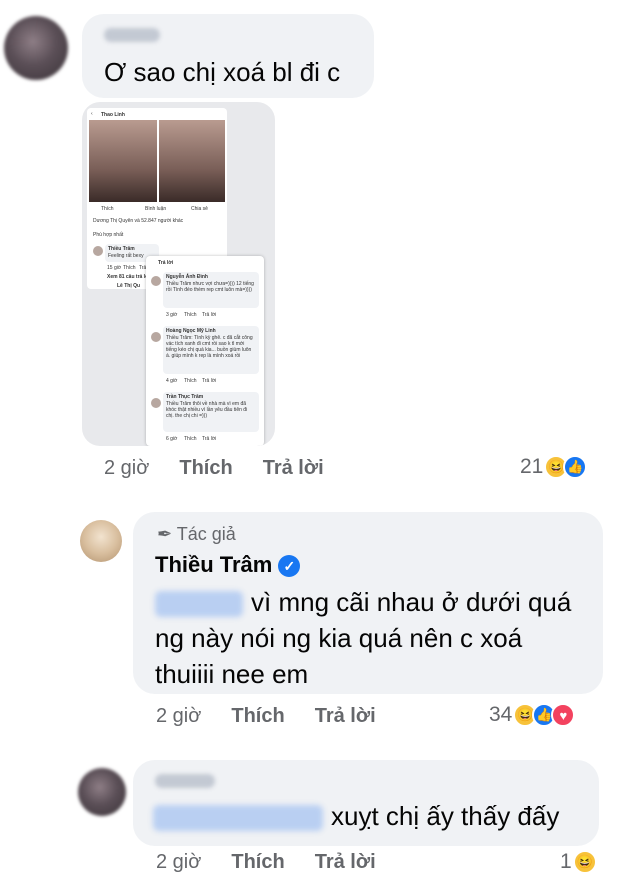 Image resolution: width=620 pixels, height=878 pixels. Describe the element at coordinates (289, 566) in the screenshot. I see `verified-badge-icon: ✓` at that location.